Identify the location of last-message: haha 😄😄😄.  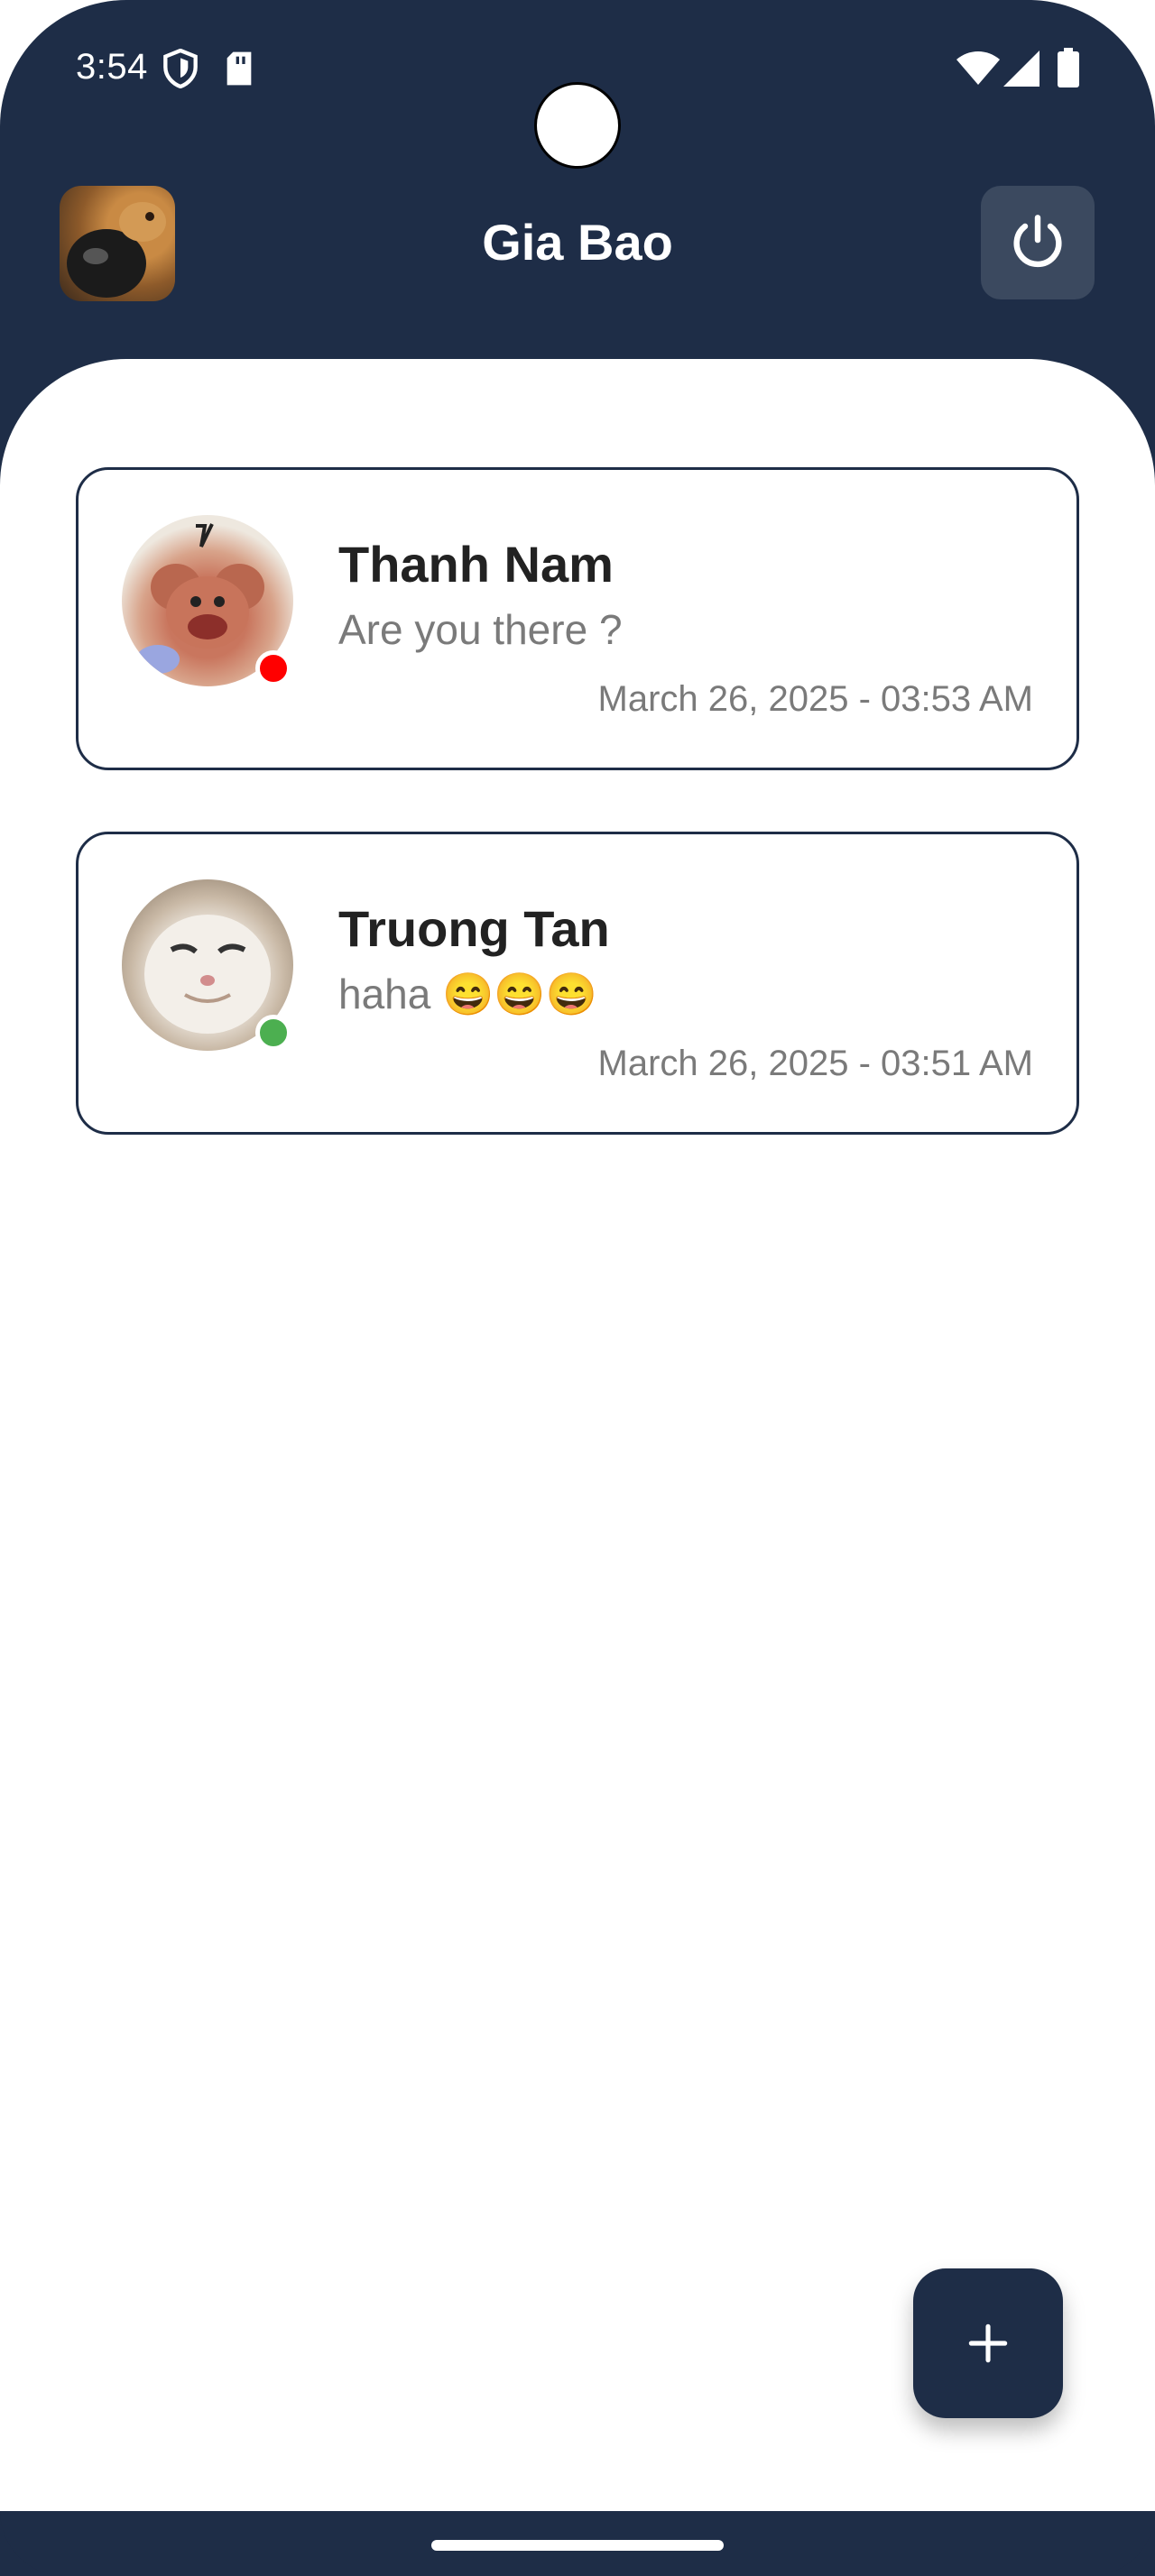
(467, 994).